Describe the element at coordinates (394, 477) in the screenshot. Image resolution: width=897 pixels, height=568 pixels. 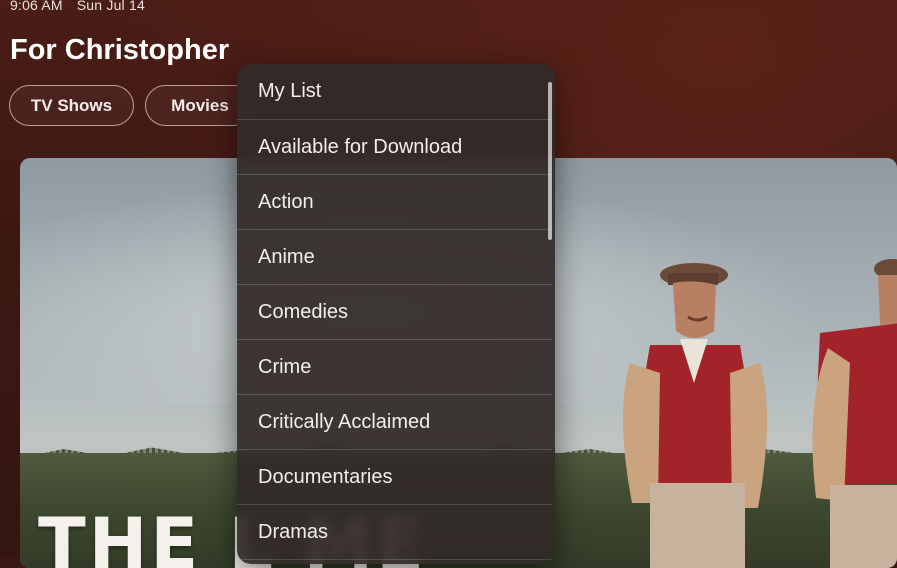
I see `menu-item-documentaries: Documentaries` at that location.